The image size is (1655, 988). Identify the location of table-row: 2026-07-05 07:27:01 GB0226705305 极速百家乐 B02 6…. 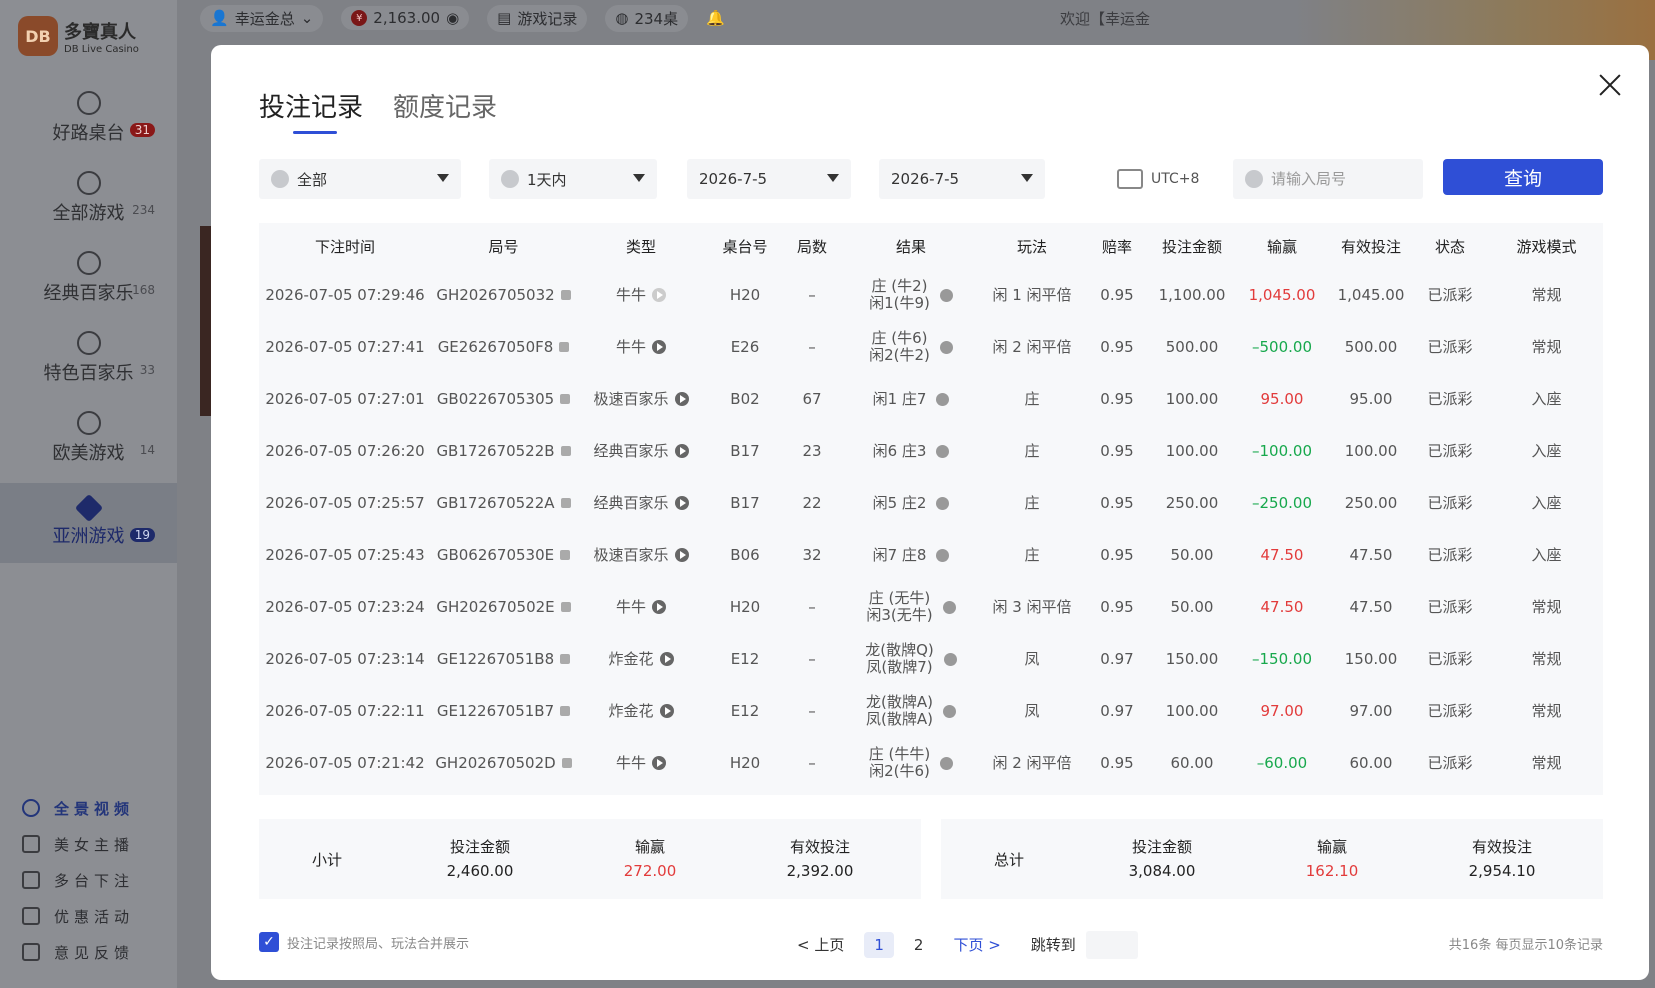
(931, 399).